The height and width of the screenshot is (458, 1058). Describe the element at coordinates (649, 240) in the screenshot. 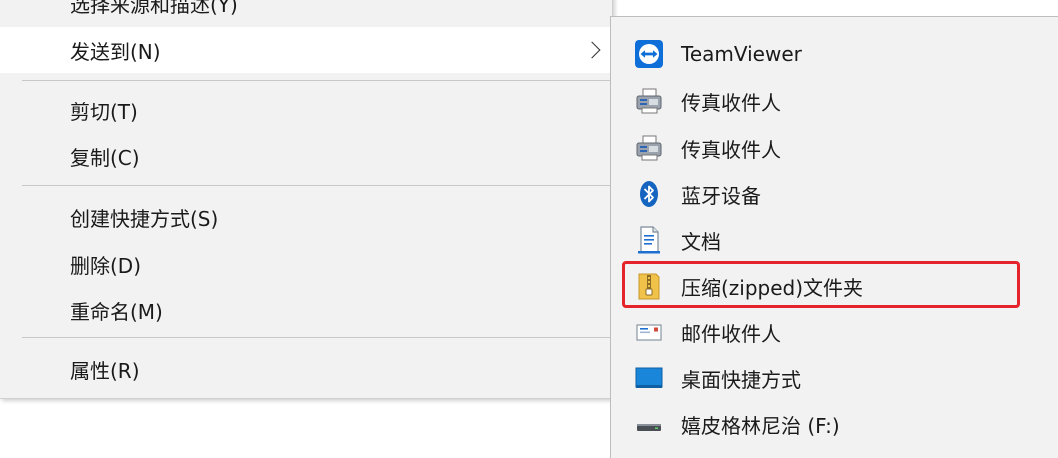

I see `documents-icon` at that location.